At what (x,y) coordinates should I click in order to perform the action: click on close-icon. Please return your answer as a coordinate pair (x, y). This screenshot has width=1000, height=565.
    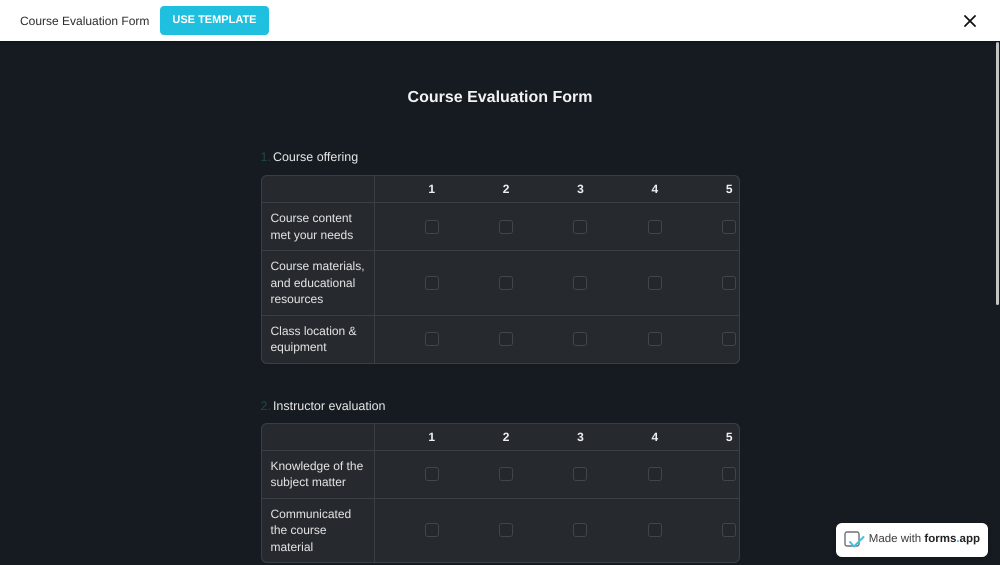
    Looking at the image, I should click on (970, 20).